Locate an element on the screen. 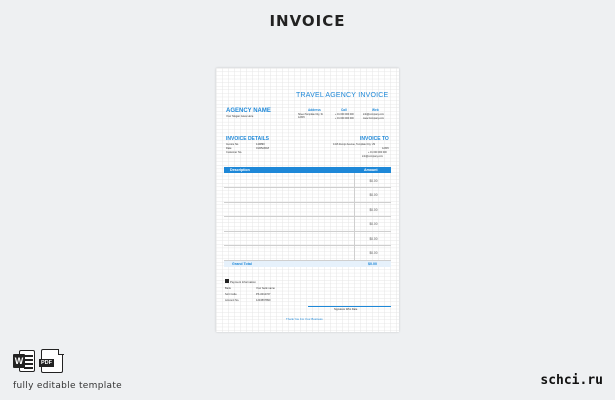 This screenshot has width=615, height=400. format-icons: W PDF is located at coordinates (38, 360).